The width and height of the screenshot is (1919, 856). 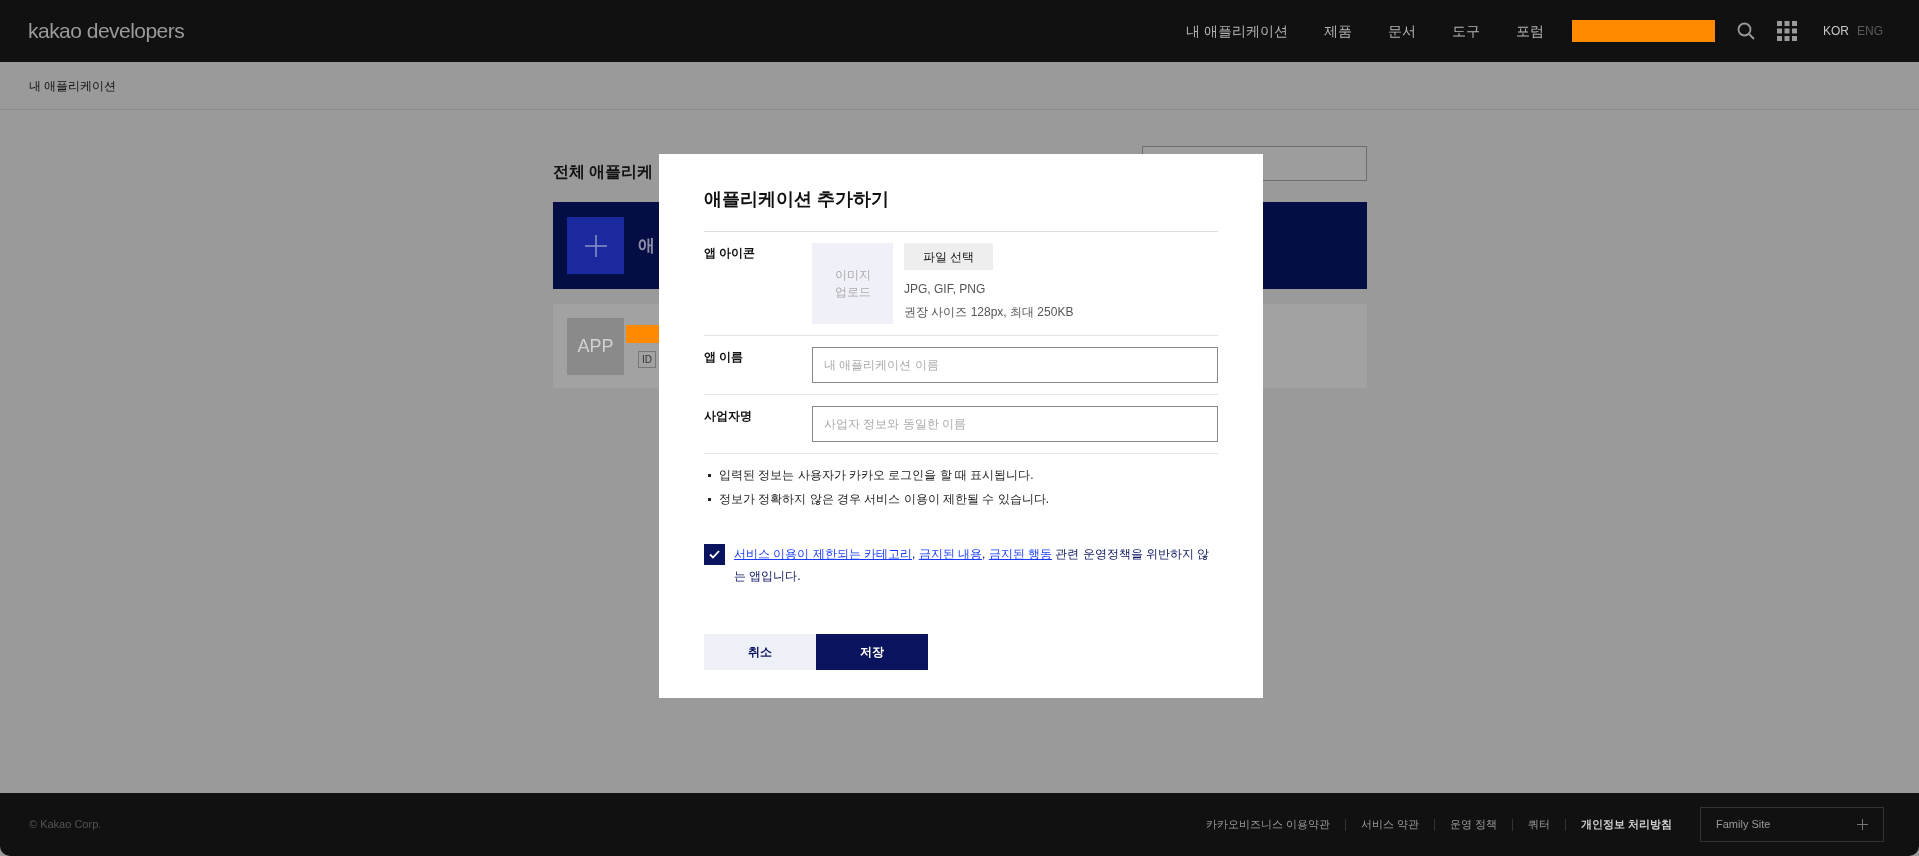 I want to click on note-text: 입력된 정보는 사용자가 카카오 로그인을 할 때 표시됩니다., so click(x=876, y=475).